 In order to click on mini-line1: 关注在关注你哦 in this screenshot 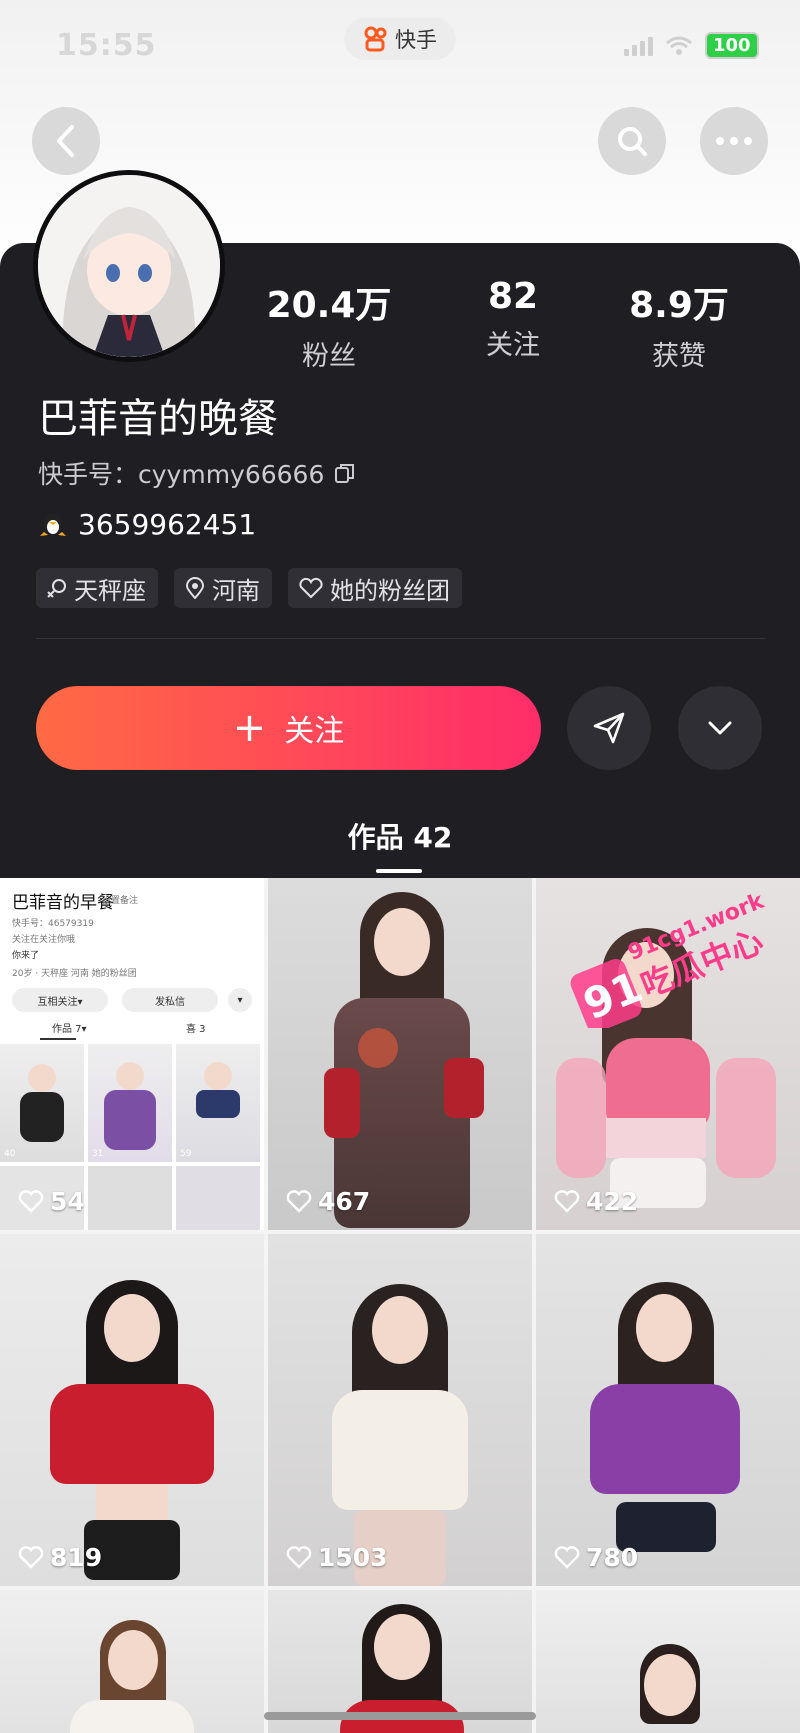, I will do `click(44, 940)`.